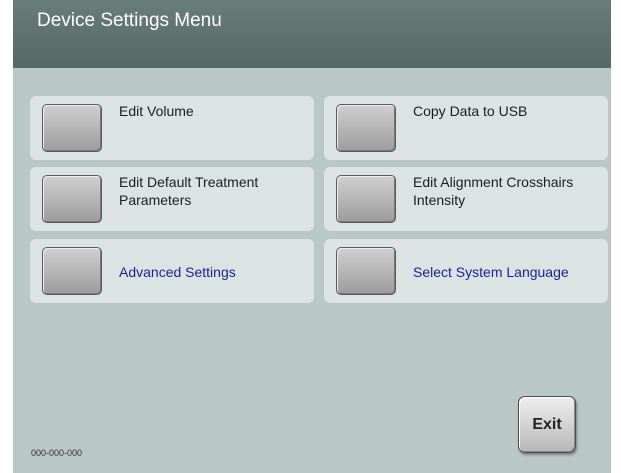 The image size is (621, 473). What do you see at coordinates (312, 34) in the screenshot?
I see `header-bar: Device Settings Menu` at bounding box center [312, 34].